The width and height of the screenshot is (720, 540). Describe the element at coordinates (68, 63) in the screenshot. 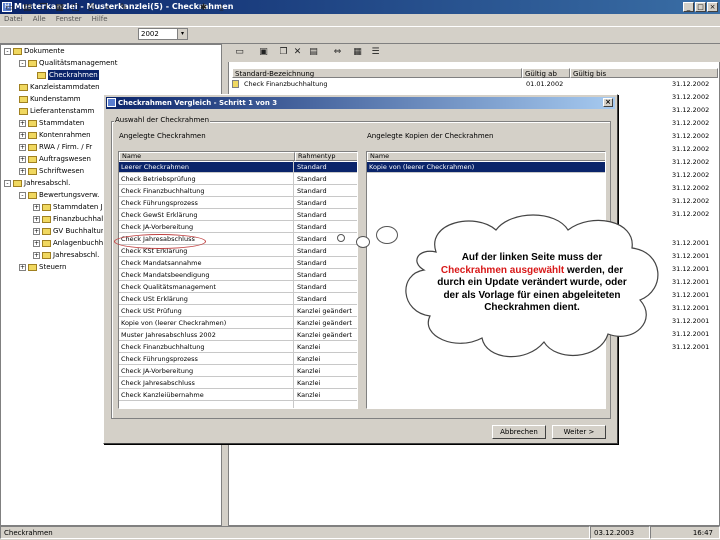

I see `tree-item-qualitaetsmanagement: - Qualitätsmanagement` at that location.